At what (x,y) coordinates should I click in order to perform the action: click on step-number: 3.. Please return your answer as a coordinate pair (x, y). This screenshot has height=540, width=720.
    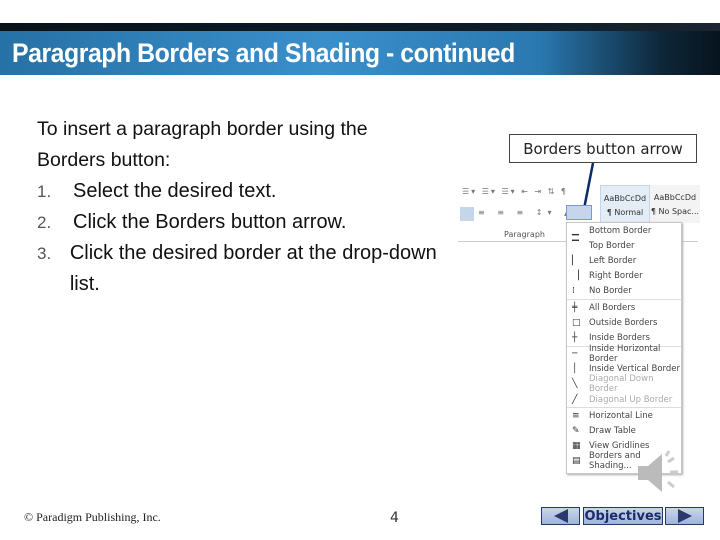
    Looking at the image, I should click on (44, 253).